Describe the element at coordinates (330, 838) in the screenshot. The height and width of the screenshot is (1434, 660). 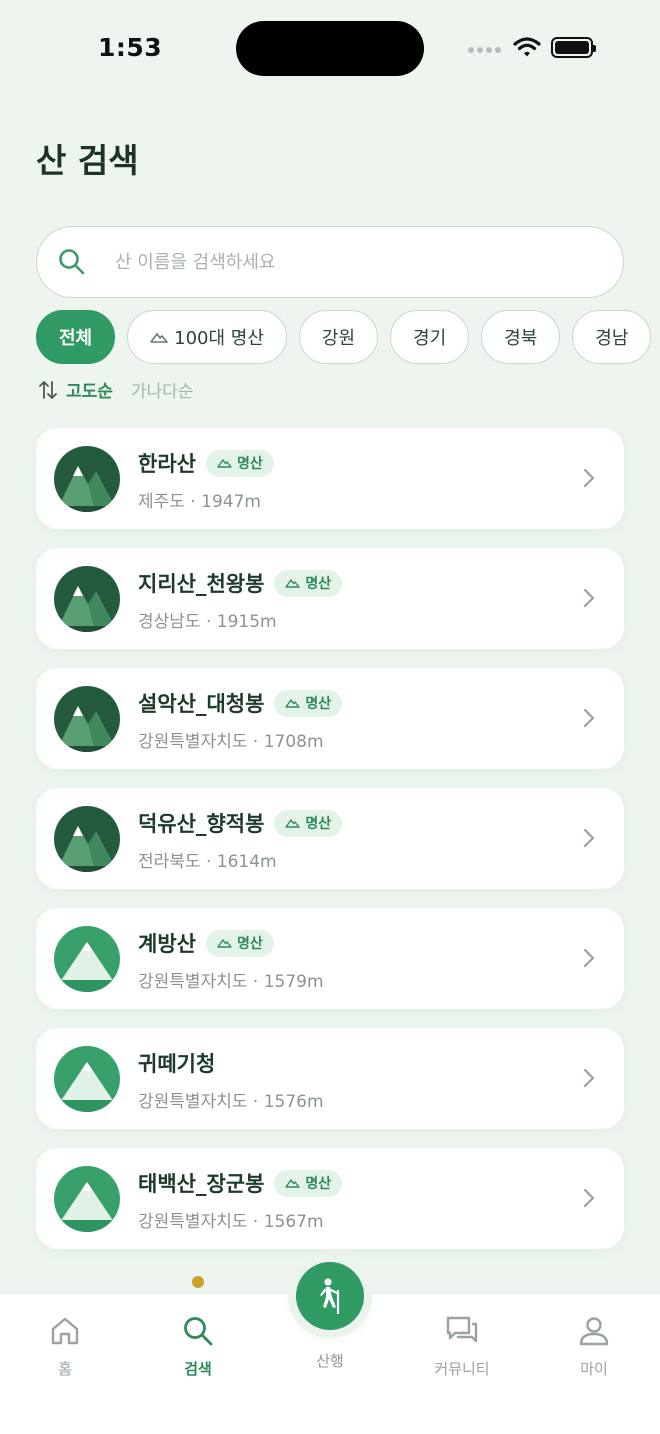
I see `mountain-card: 덕유산_향적봉 명산 전라북도 · 1614m` at that location.